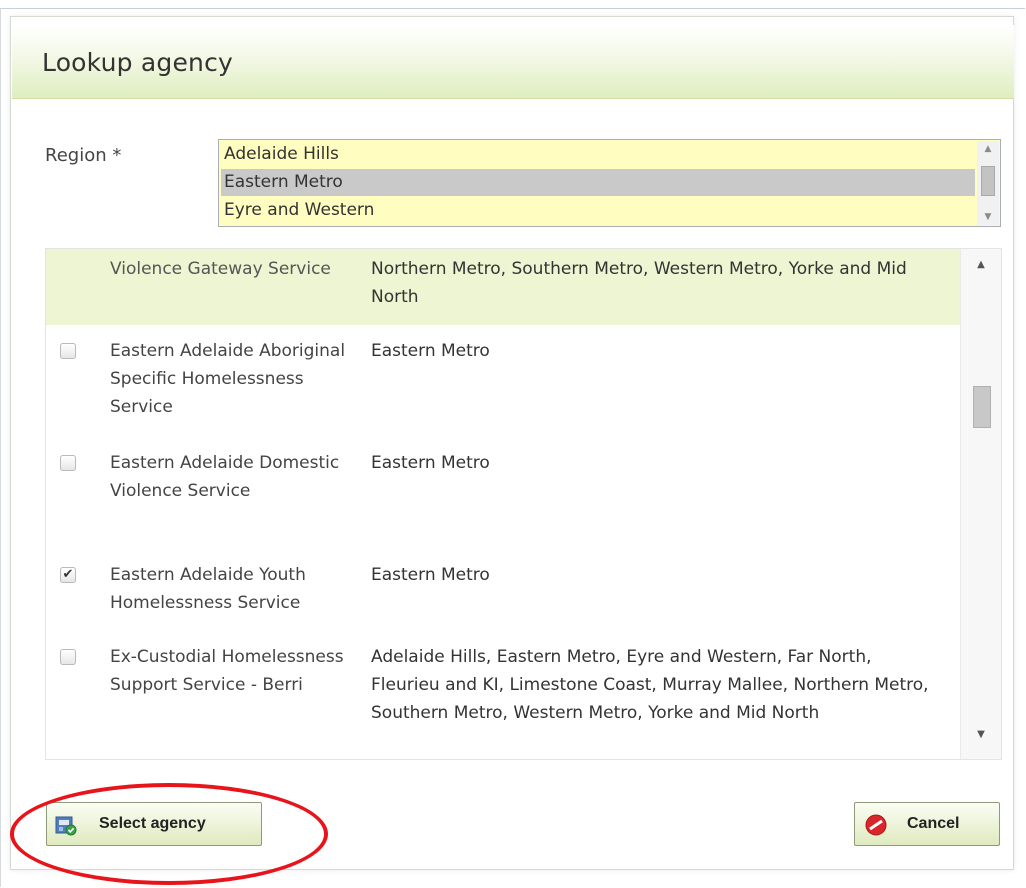 The width and height of the screenshot is (1026, 888). I want to click on cancel-label: Cancel, so click(933, 823).